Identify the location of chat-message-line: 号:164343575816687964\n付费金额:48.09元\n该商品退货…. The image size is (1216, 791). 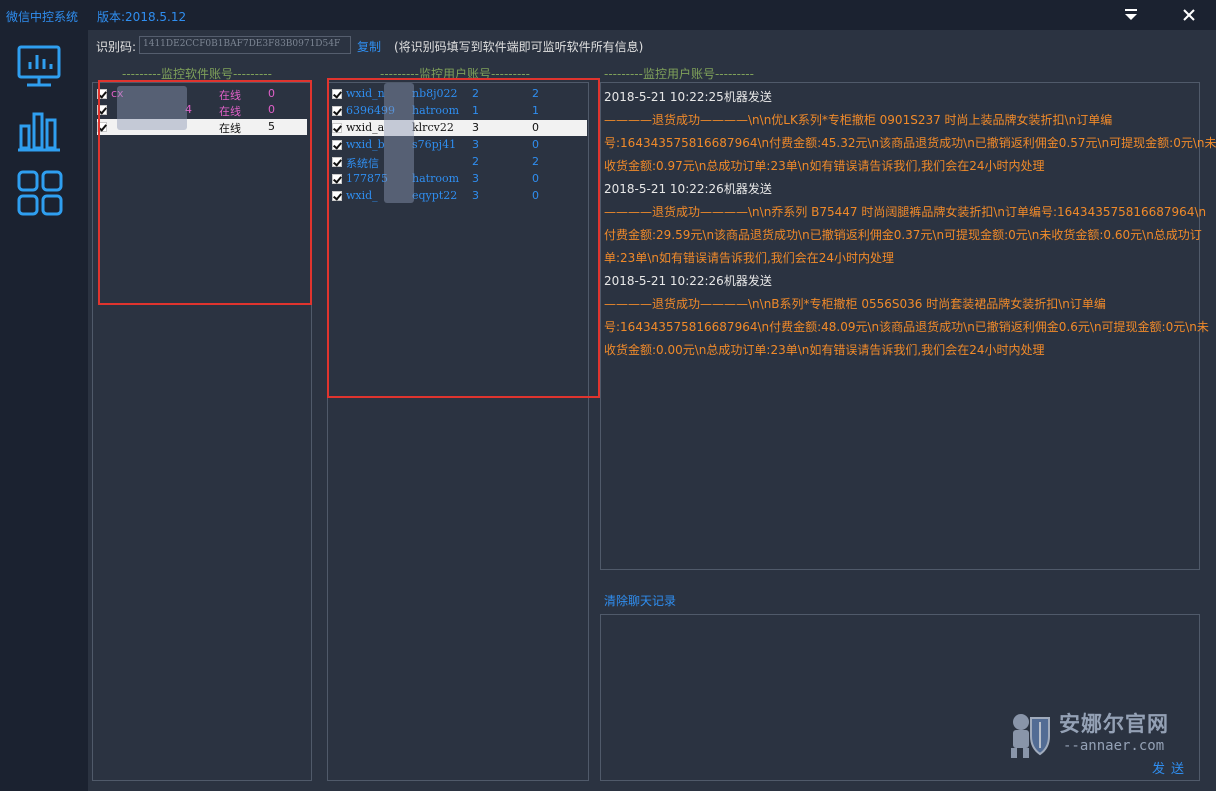
(906, 327).